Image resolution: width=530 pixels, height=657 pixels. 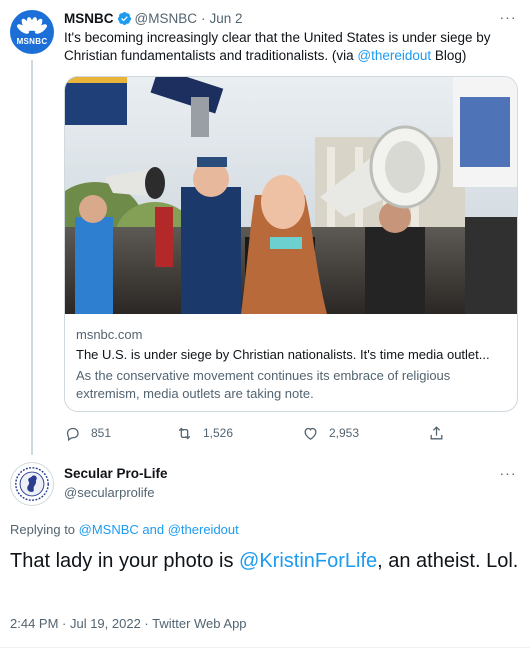 I want to click on tweet-actions: 851 1,526 2,953, so click(x=264, y=433).